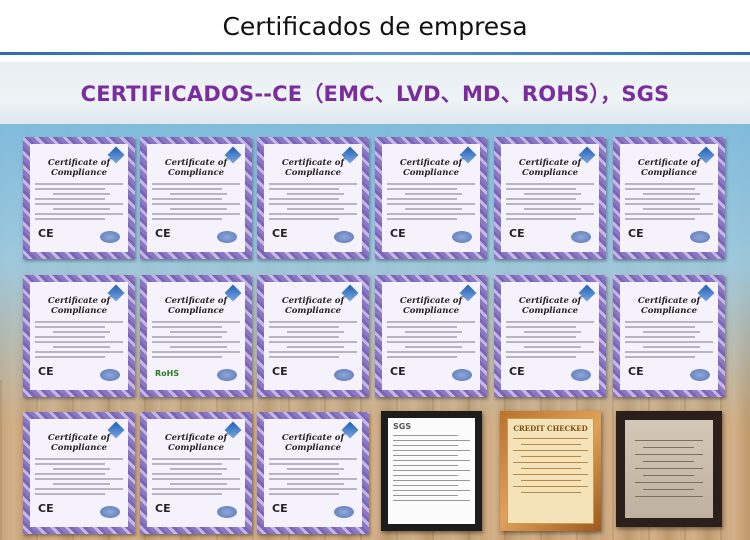 This screenshot has height=540, width=750. Describe the element at coordinates (313, 336) in the screenshot. I see `certificate-9: Certificate of Compliance CE` at that location.